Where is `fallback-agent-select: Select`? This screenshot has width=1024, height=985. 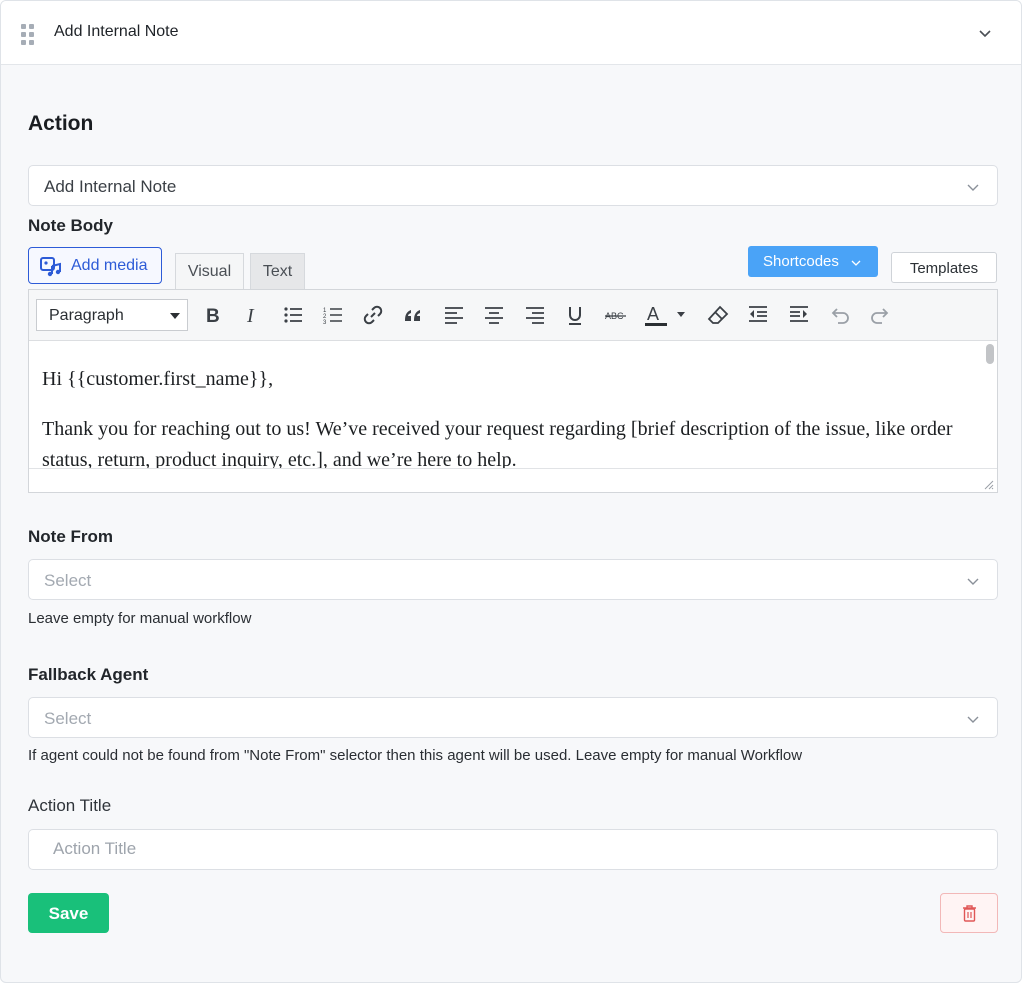 fallback-agent-select: Select is located at coordinates (513, 717).